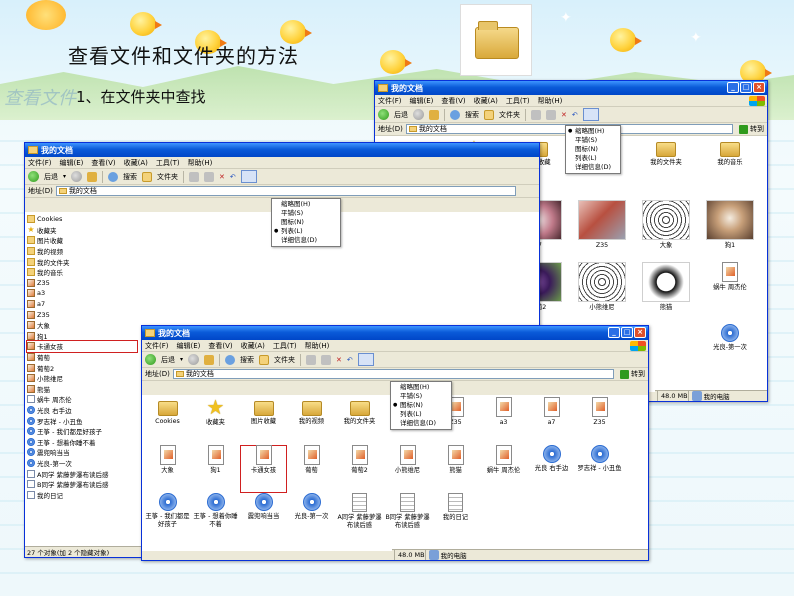 This screenshot has height=596, width=794. What do you see at coordinates (421, 405) in the screenshot?
I see `views-menu-item: 图标(N)` at bounding box center [421, 405].